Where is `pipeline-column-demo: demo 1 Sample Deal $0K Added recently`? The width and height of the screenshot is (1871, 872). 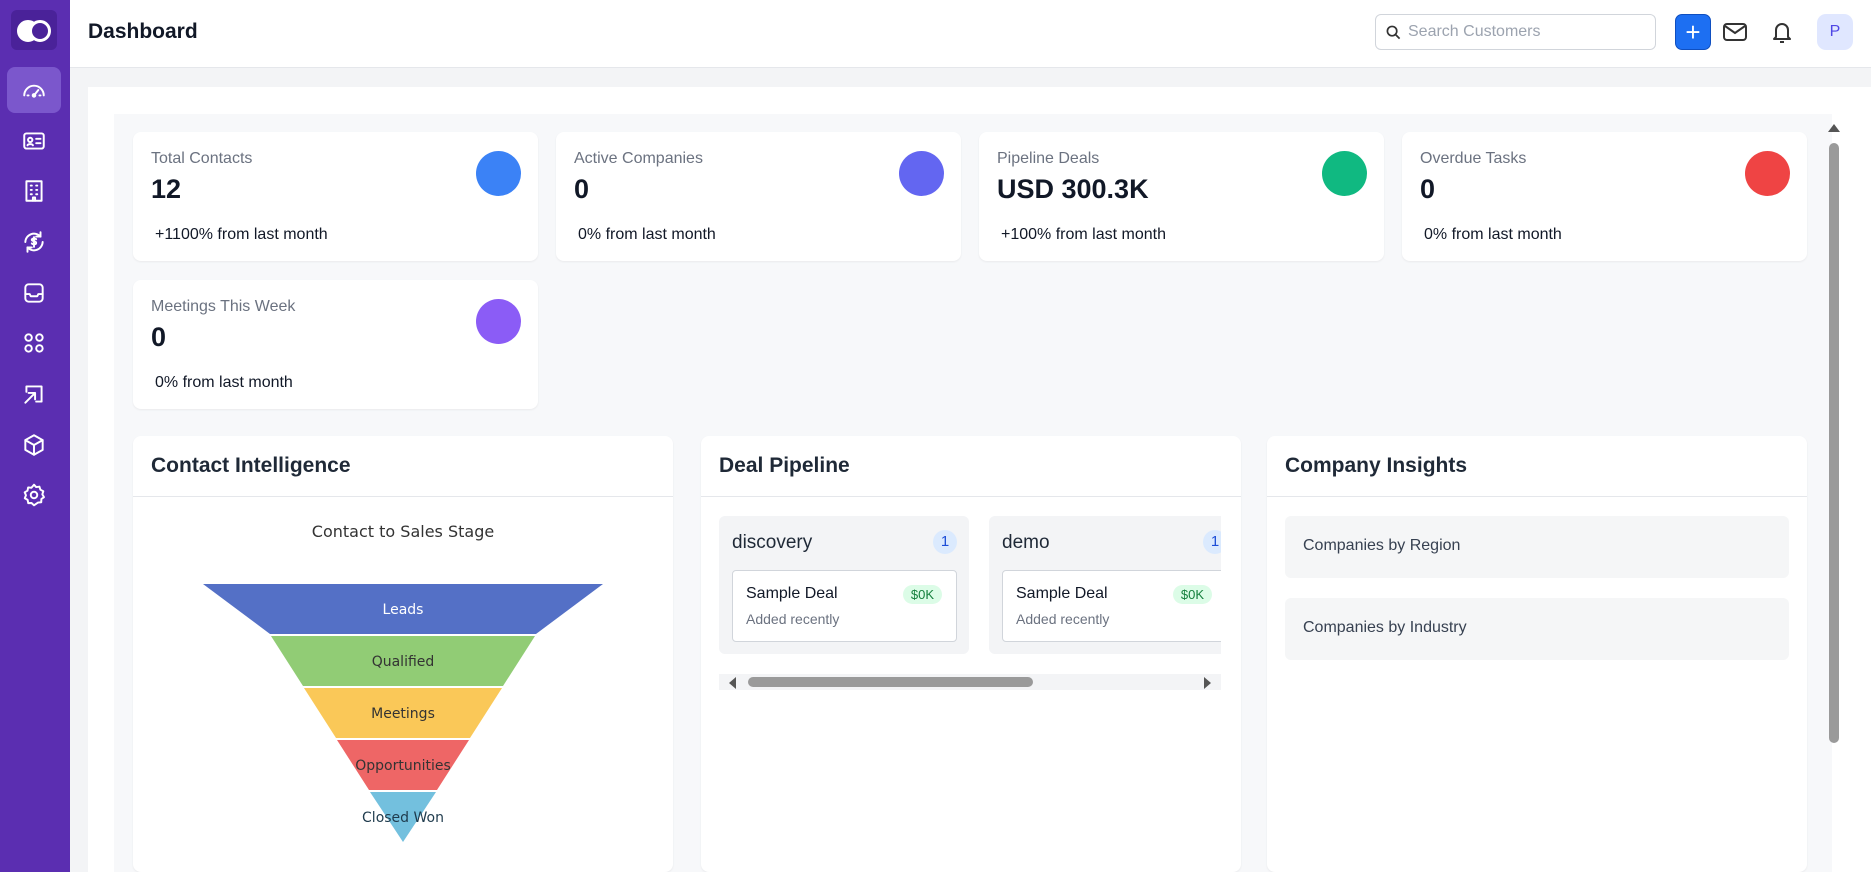
pipeline-column-demo: demo 1 Sample Deal $0K Added recently is located at coordinates (1105, 585).